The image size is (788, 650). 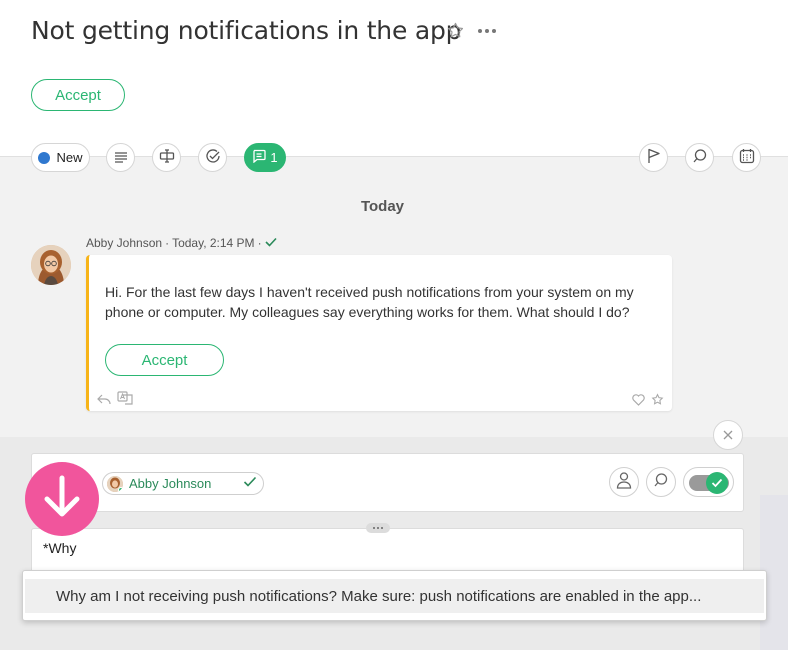 What do you see at coordinates (213, 243) in the screenshot?
I see `message-time: Today, 2:14 PM` at bounding box center [213, 243].